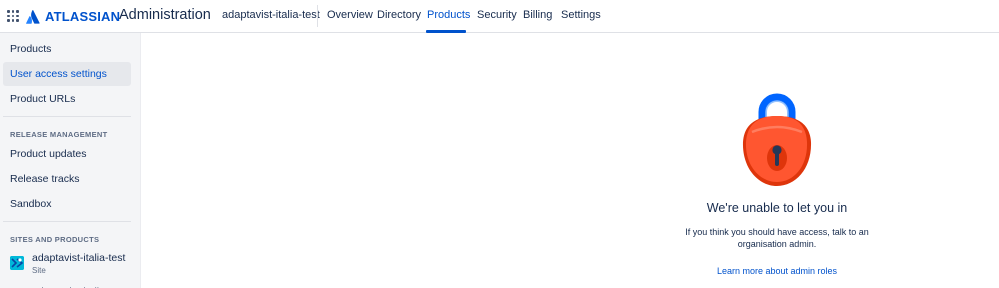  I want to click on tab-settings: Settings, so click(581, 15).